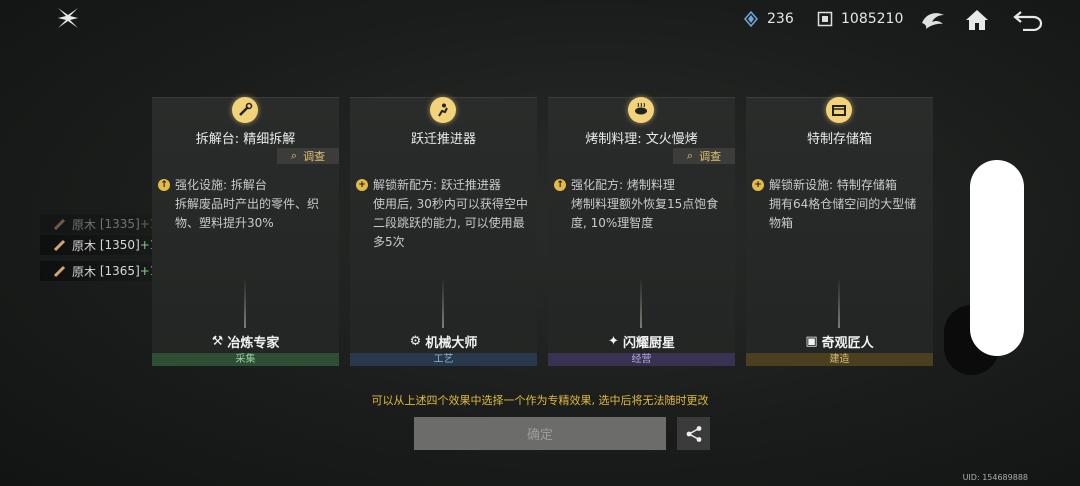 The width and height of the screenshot is (1080, 486). Describe the element at coordinates (540, 400) in the screenshot. I see `selection-notice: 可以从上述四个效果中选择一个作为专精效果, 选中后将无法随时更改` at that location.